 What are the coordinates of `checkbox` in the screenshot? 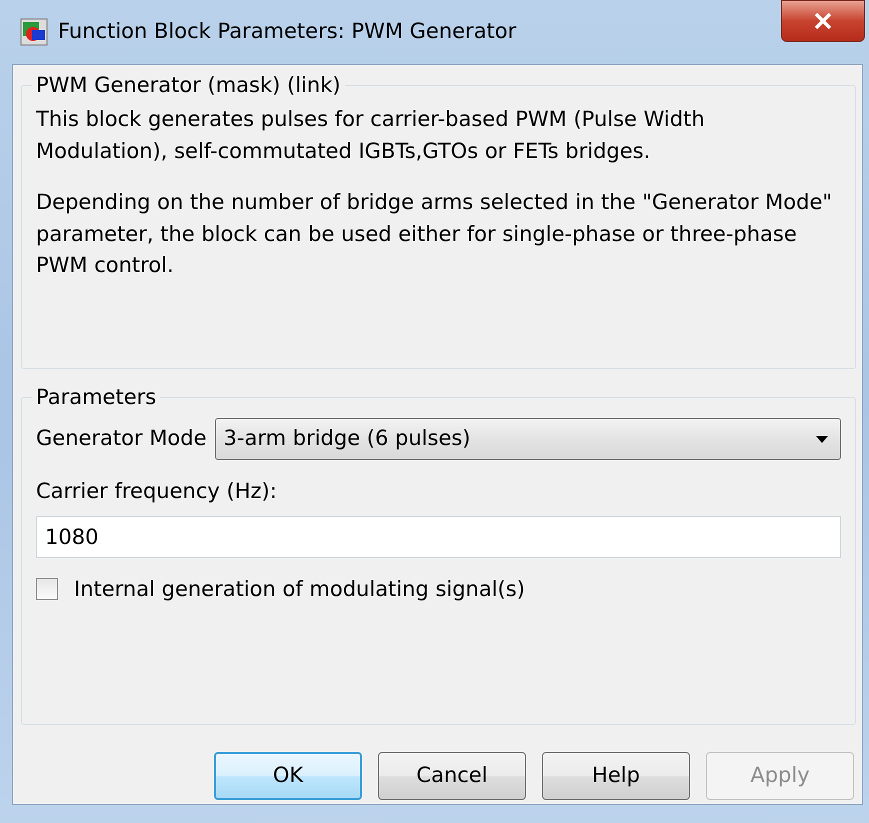 It's located at (47, 589).